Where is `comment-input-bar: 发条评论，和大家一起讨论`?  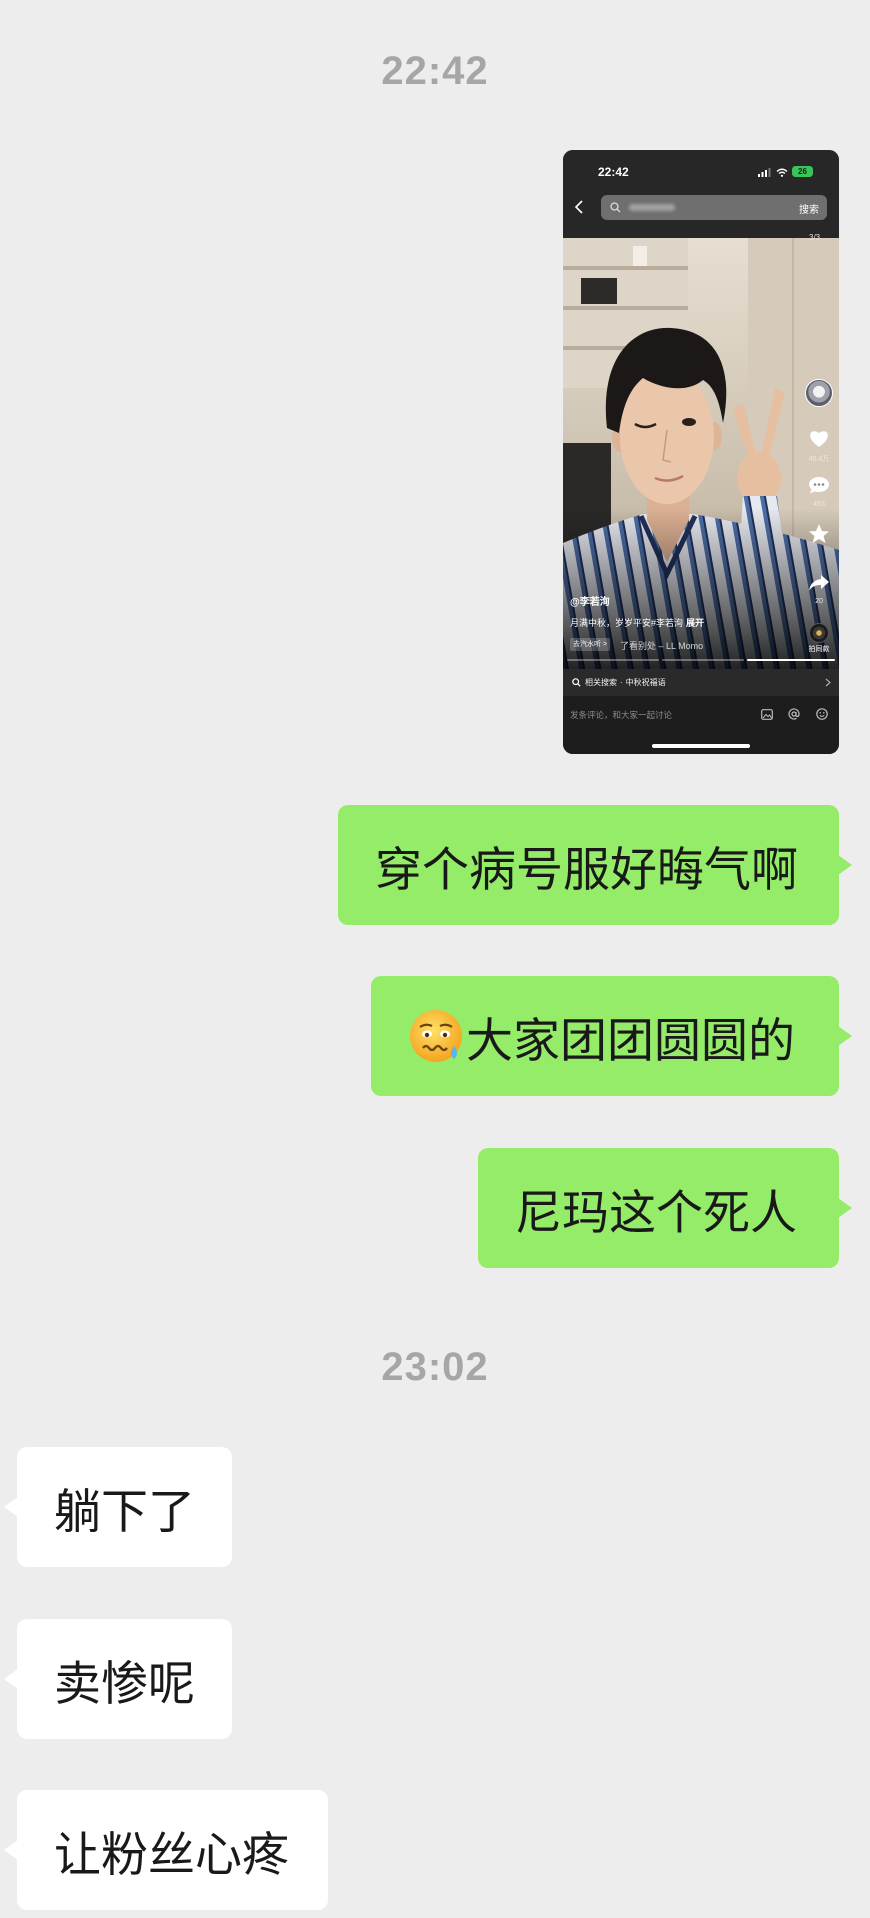
comment-input-bar: 发条评论，和大家一起讨论 is located at coordinates (701, 725).